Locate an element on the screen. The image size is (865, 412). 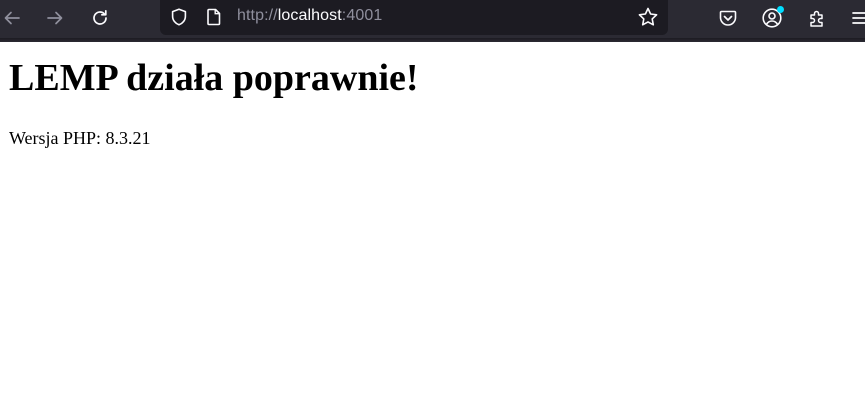
page-icon is located at coordinates (214, 17).